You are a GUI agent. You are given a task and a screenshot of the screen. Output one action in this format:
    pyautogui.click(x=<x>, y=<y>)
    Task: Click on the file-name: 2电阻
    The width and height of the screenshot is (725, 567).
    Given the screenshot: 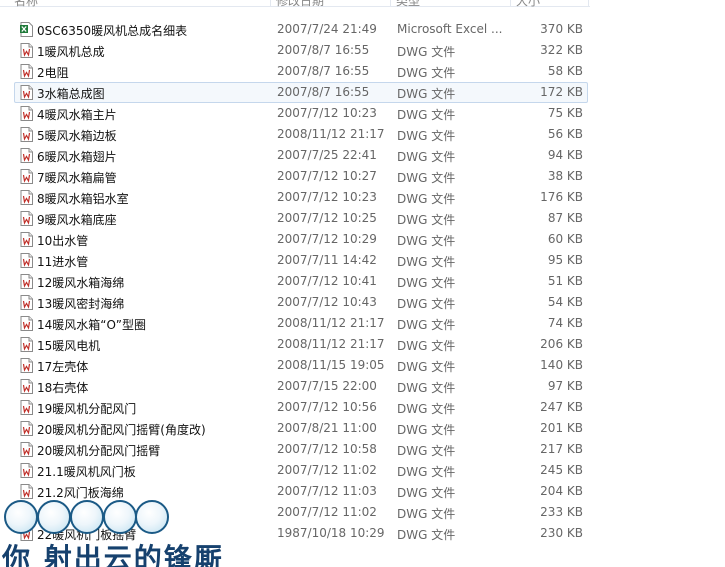 What is the action you would take?
    pyautogui.click(x=53, y=73)
    